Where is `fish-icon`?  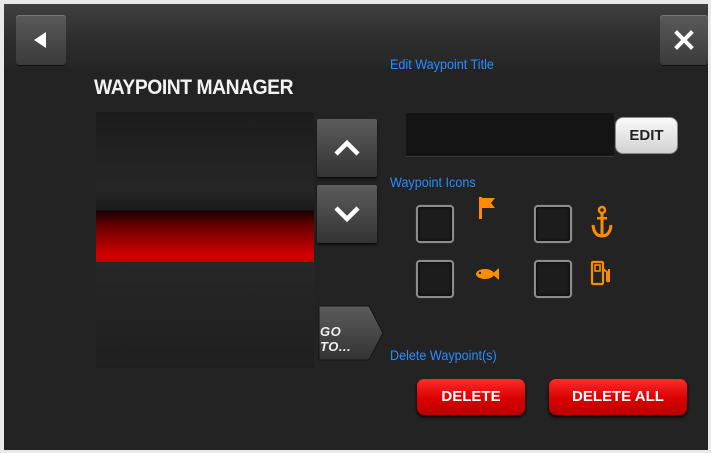
fish-icon is located at coordinates (487, 274).